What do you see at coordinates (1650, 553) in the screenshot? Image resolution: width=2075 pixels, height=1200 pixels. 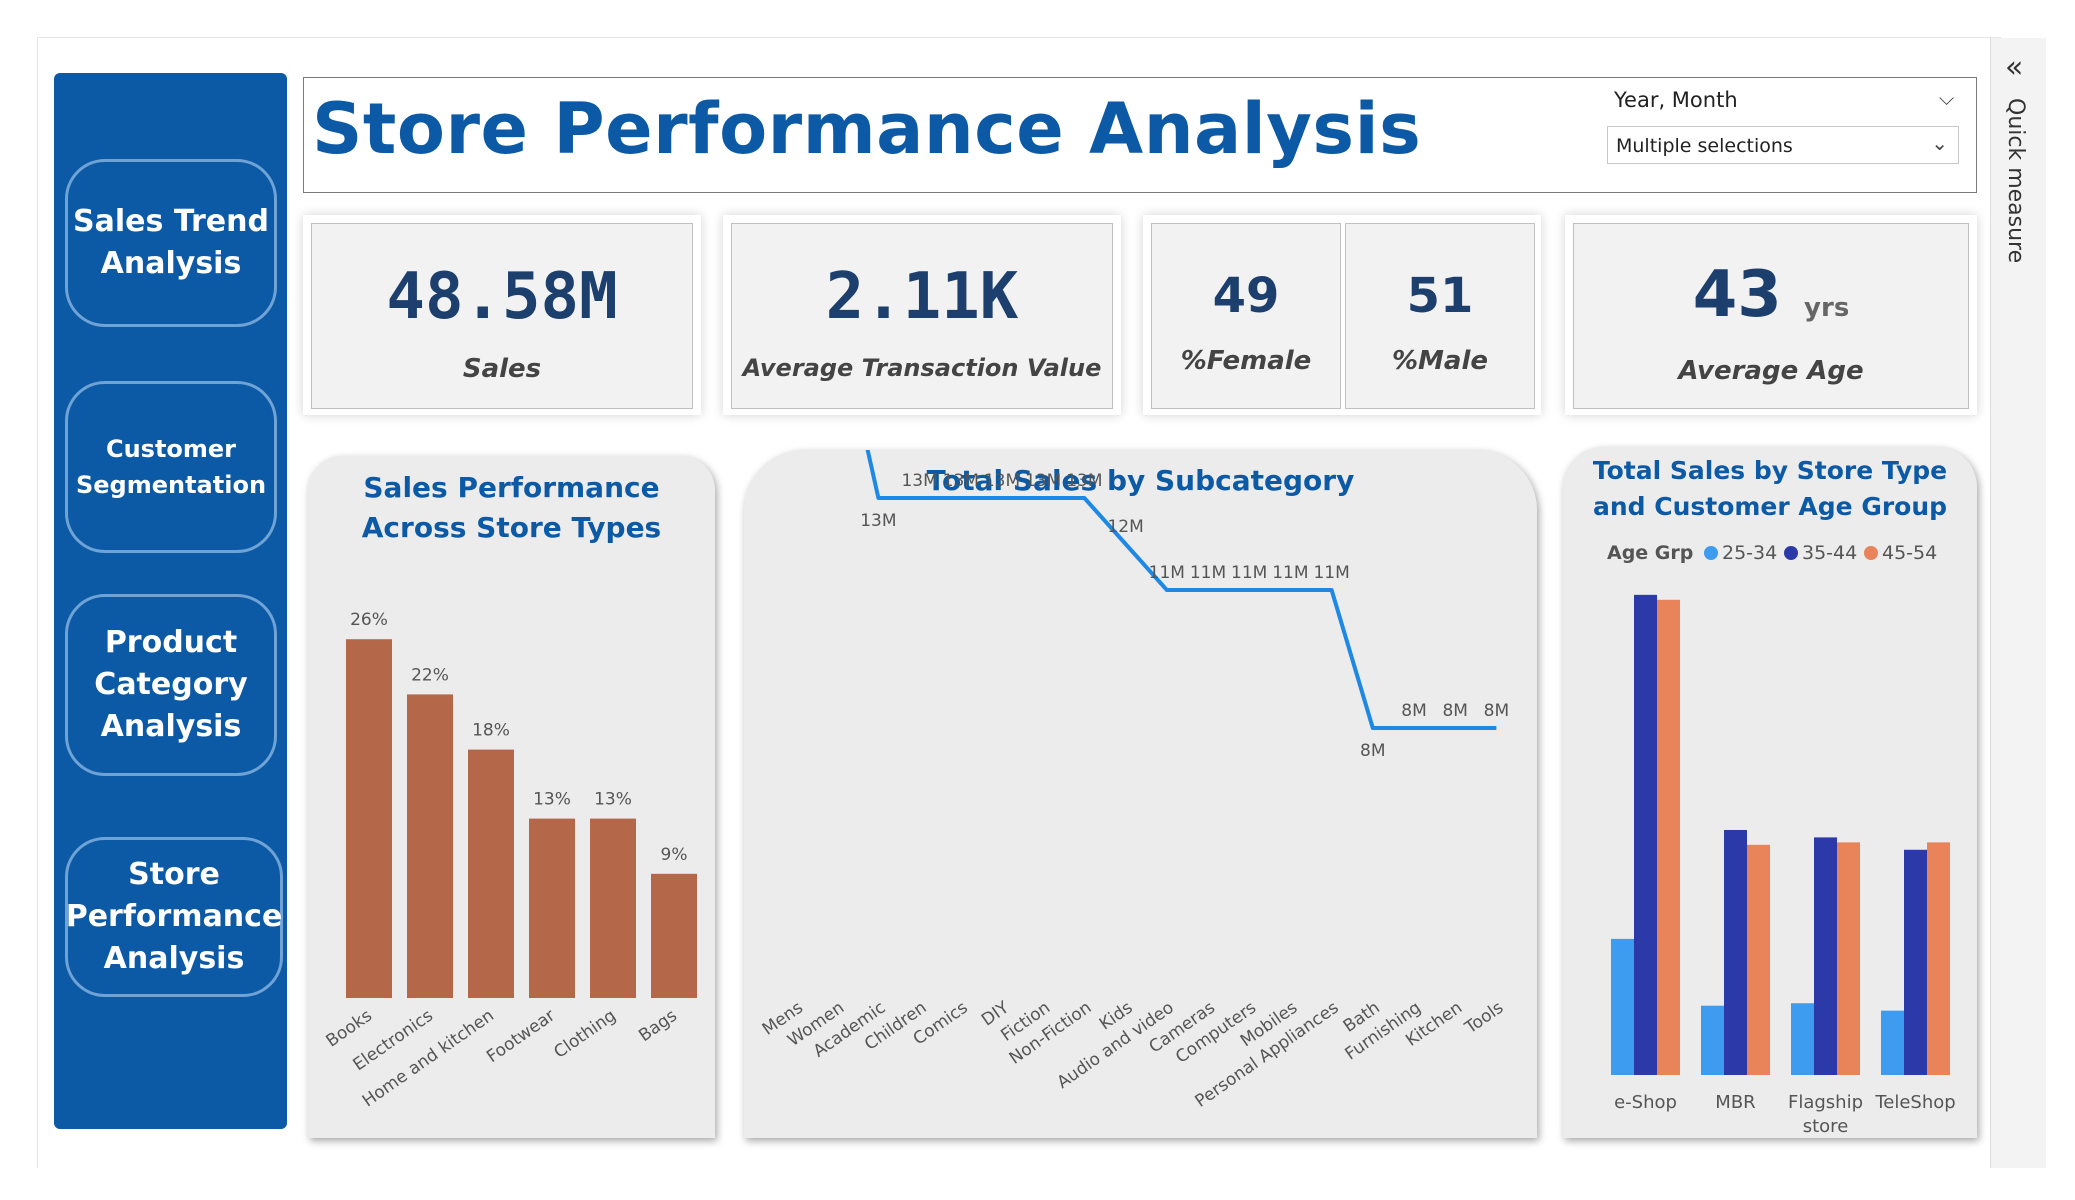 I see `legend-title: Age Grp` at bounding box center [1650, 553].